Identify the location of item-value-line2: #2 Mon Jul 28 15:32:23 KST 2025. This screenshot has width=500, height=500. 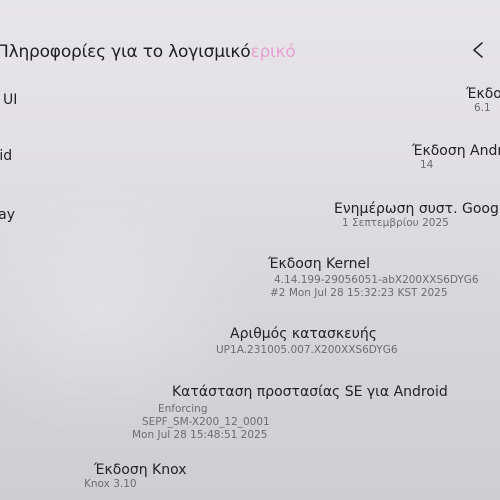
(359, 293).